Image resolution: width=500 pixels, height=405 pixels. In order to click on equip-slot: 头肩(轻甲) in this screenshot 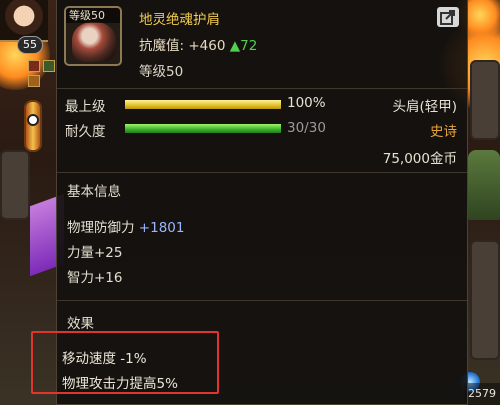, I will do `click(424, 107)`.